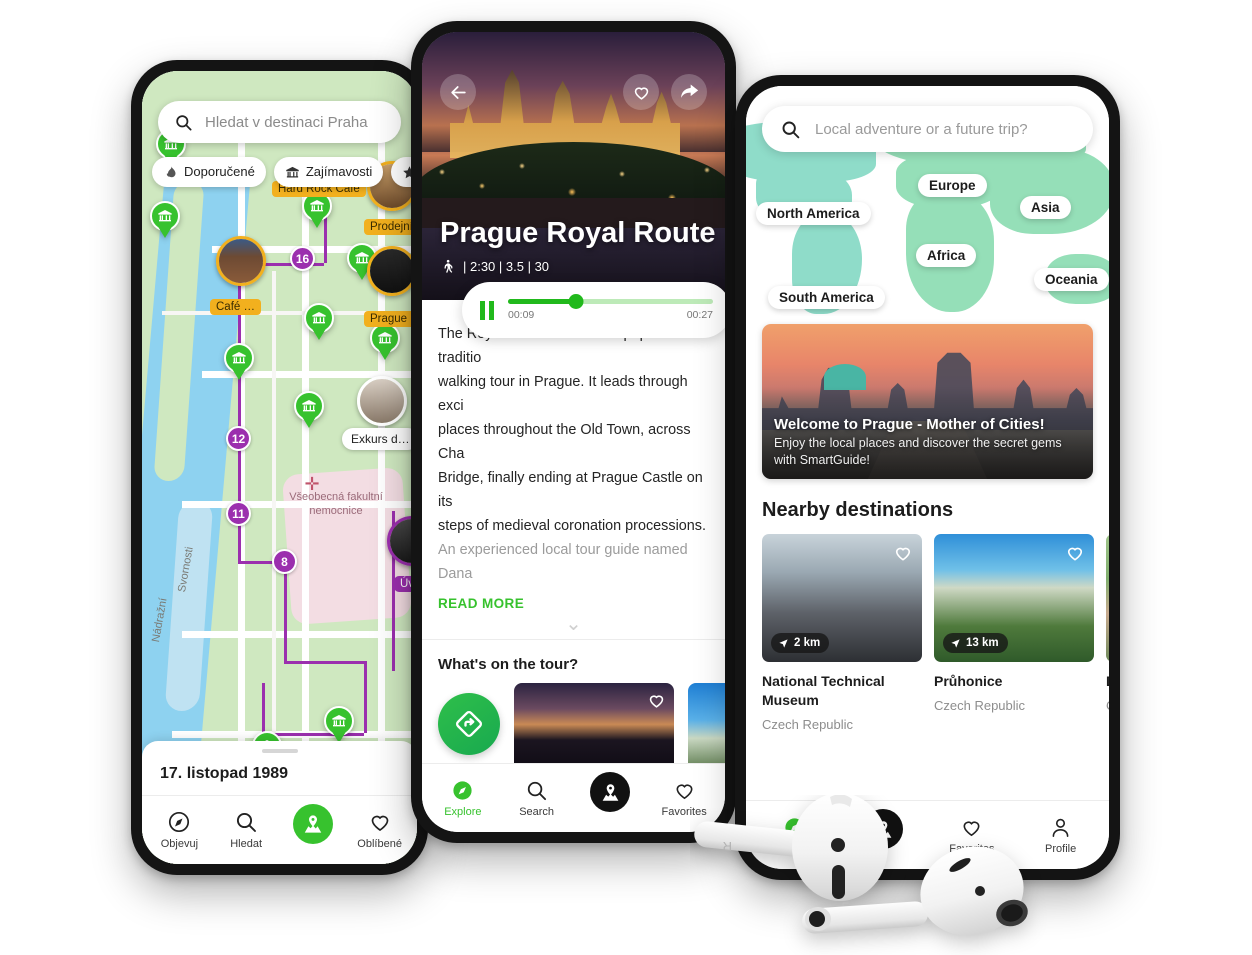  Describe the element at coordinates (975, 643) in the screenshot. I see `distance-badge: 13 km` at that location.